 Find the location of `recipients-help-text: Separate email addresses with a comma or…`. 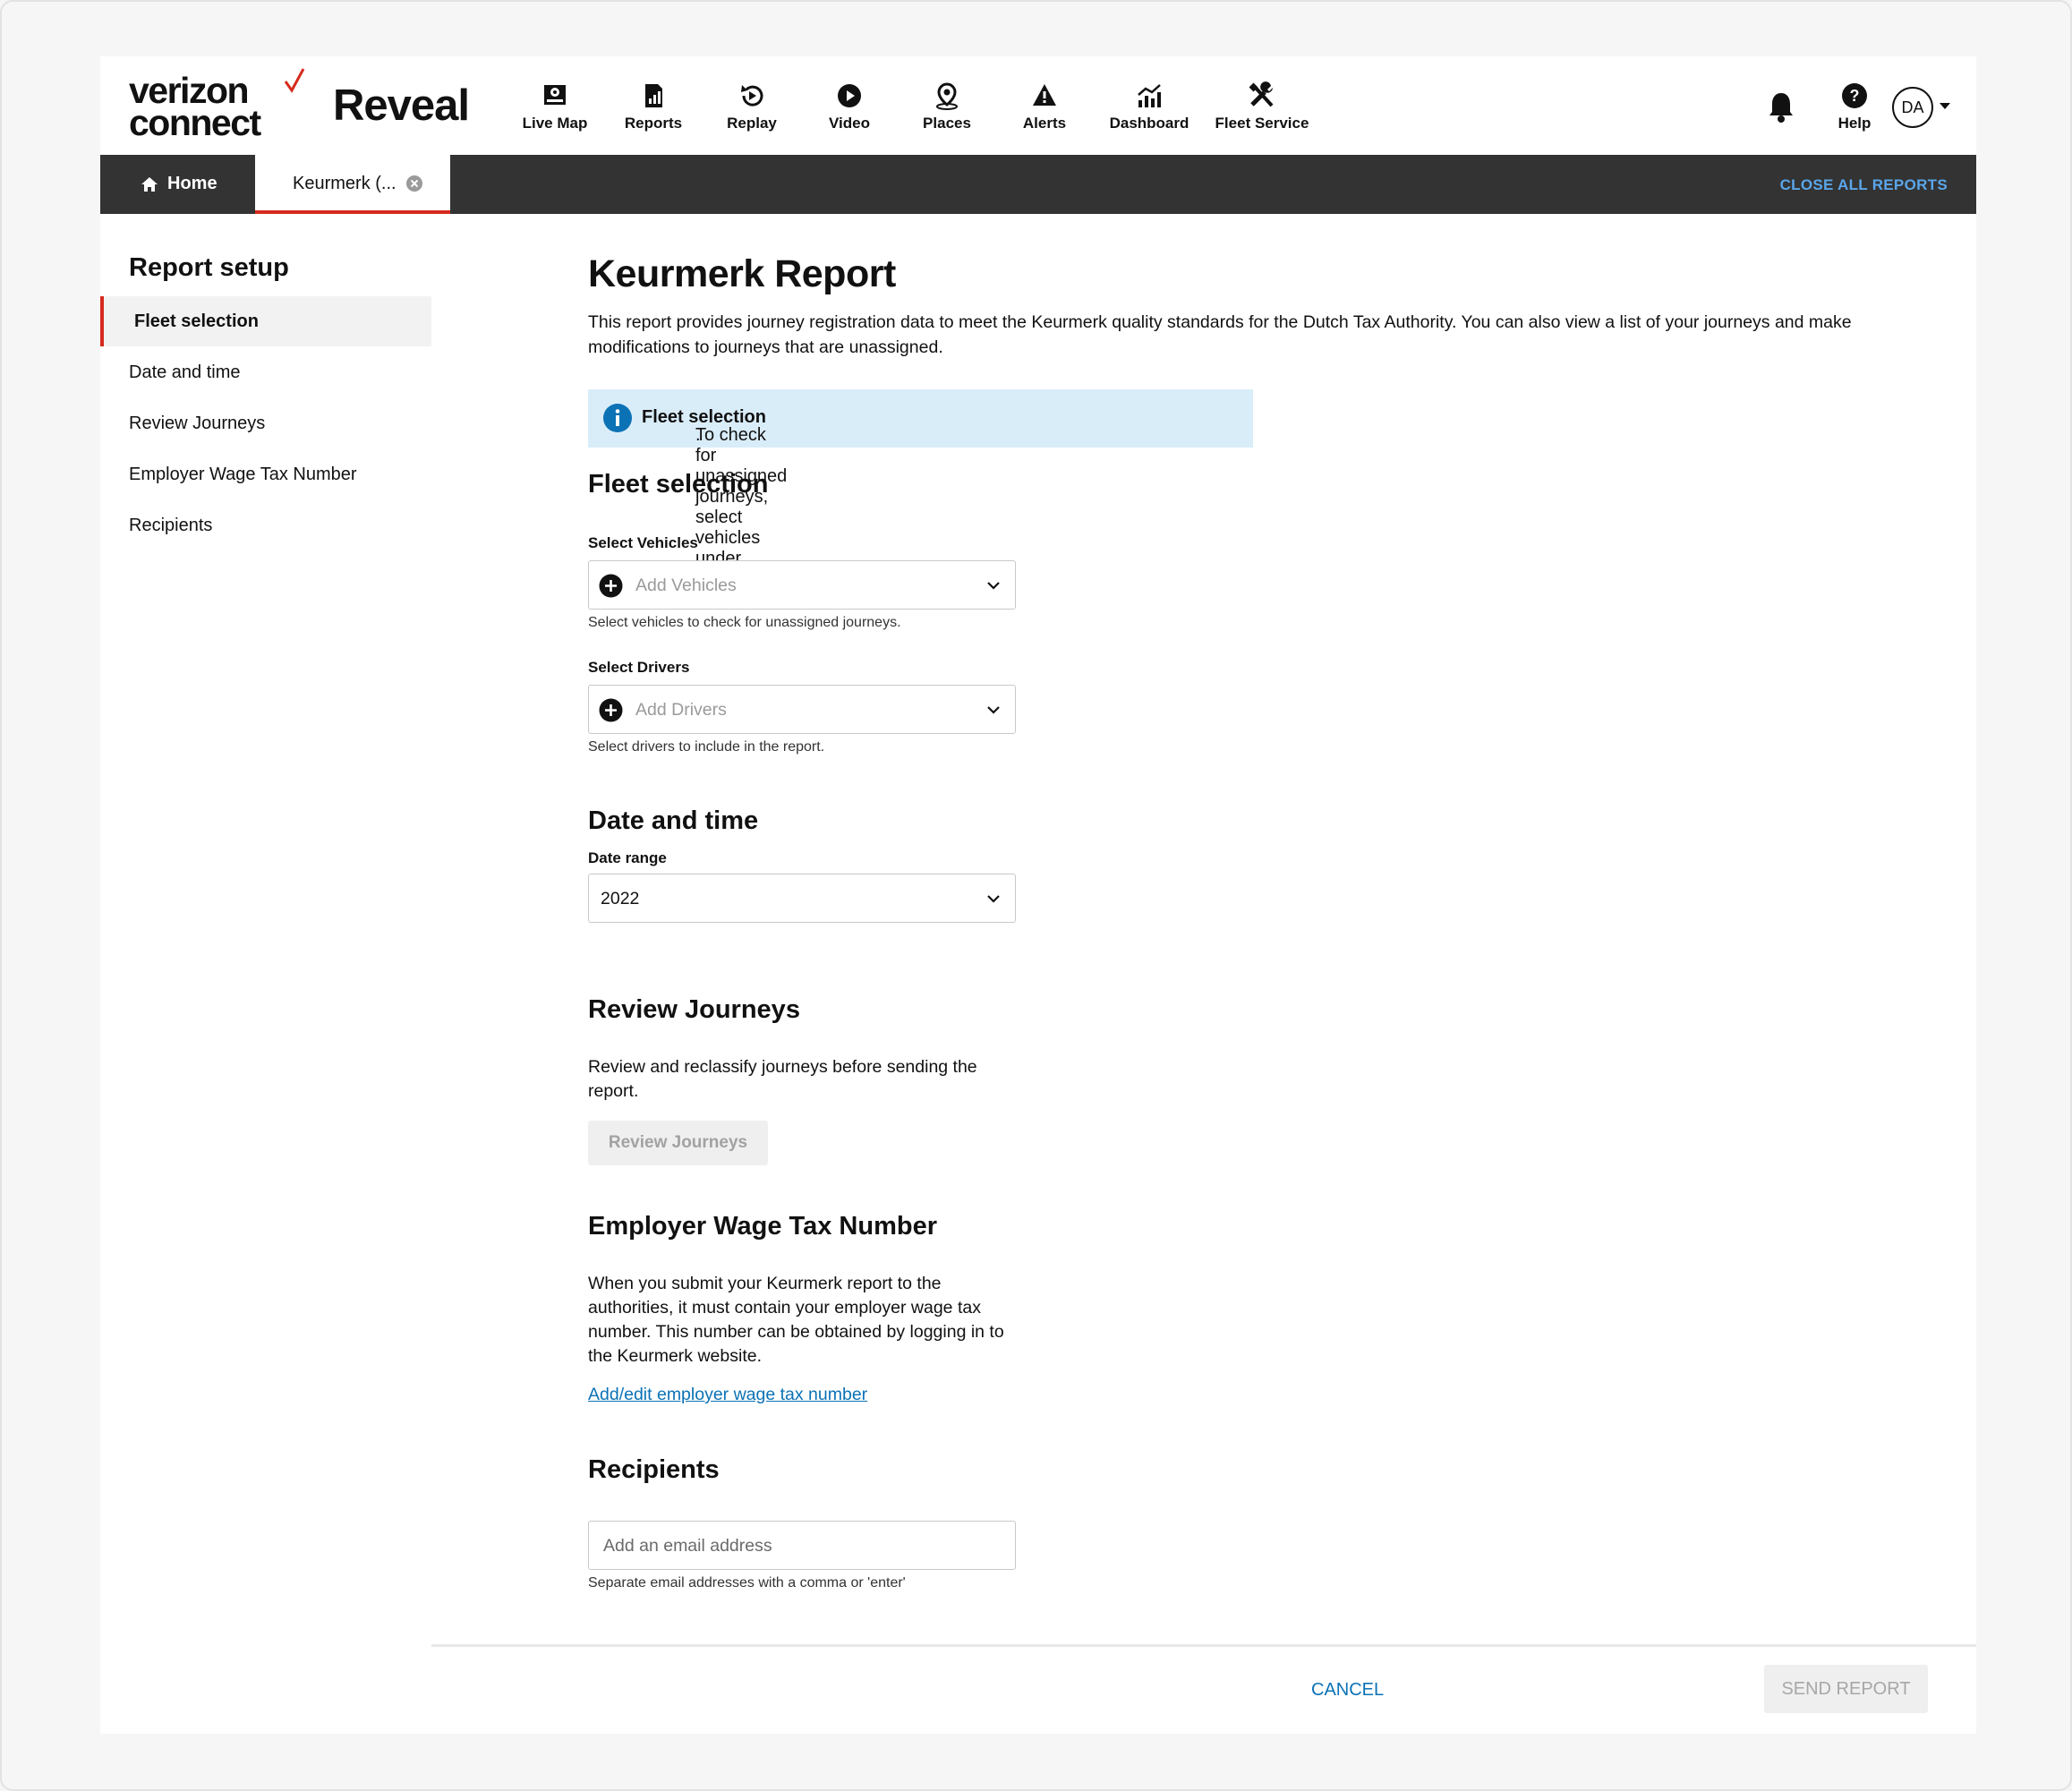

recipients-help-text: Separate email addresses with a comma or… is located at coordinates (747, 1583).